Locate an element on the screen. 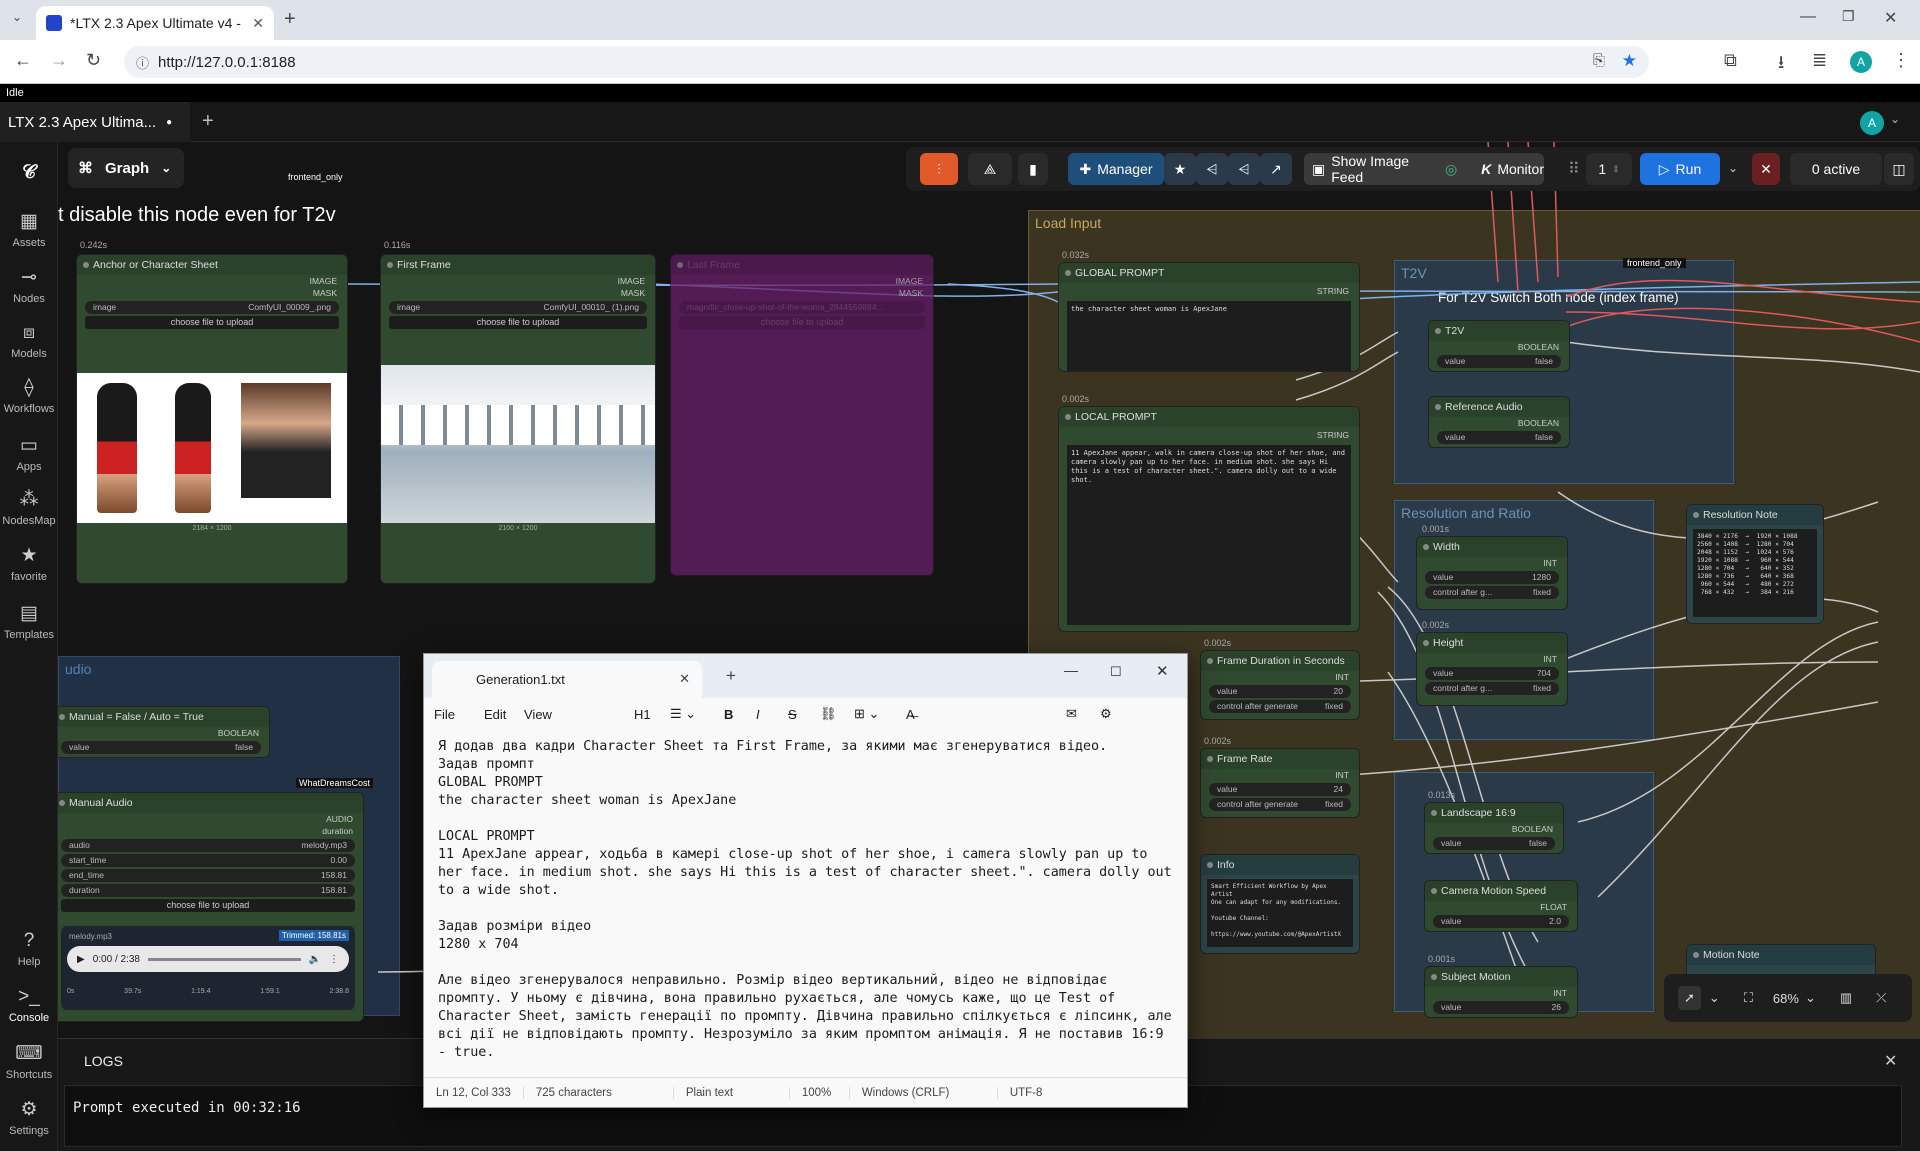 The height and width of the screenshot is (1151, 1920). menu-file: File is located at coordinates (459, 714).